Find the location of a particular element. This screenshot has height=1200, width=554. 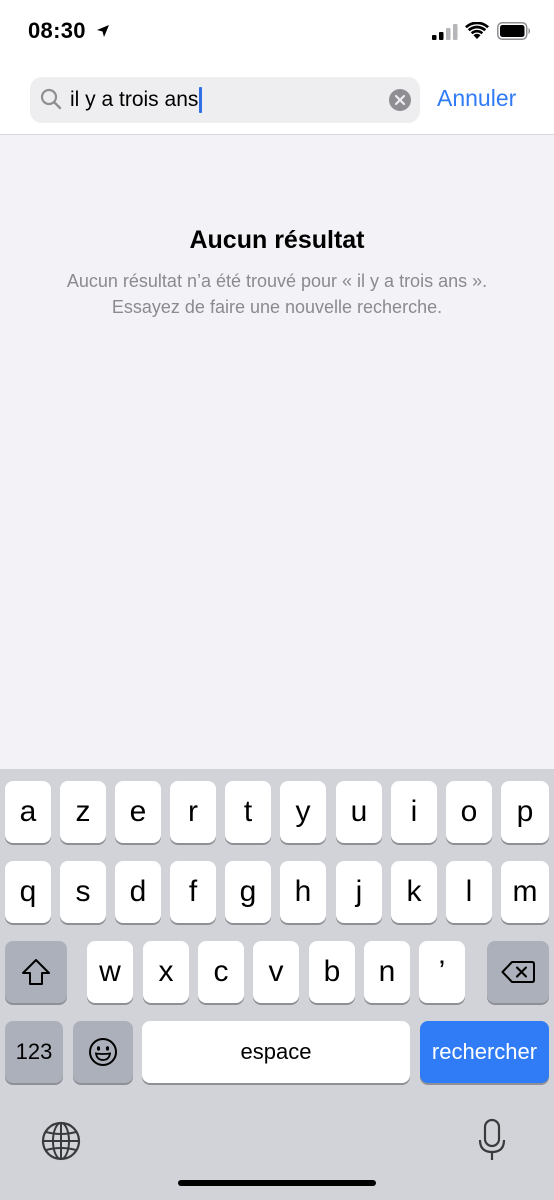

key-q: q is located at coordinates (28, 892).